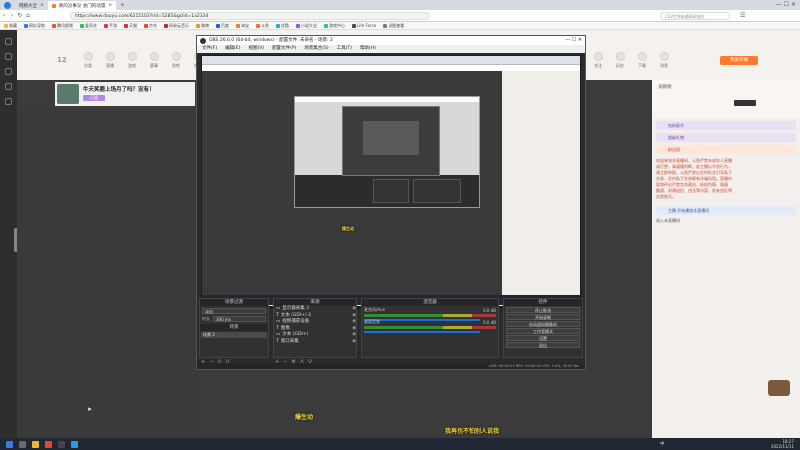 The height and width of the screenshot is (450, 800). I want to click on refresh-icon: ↻, so click(20, 16).